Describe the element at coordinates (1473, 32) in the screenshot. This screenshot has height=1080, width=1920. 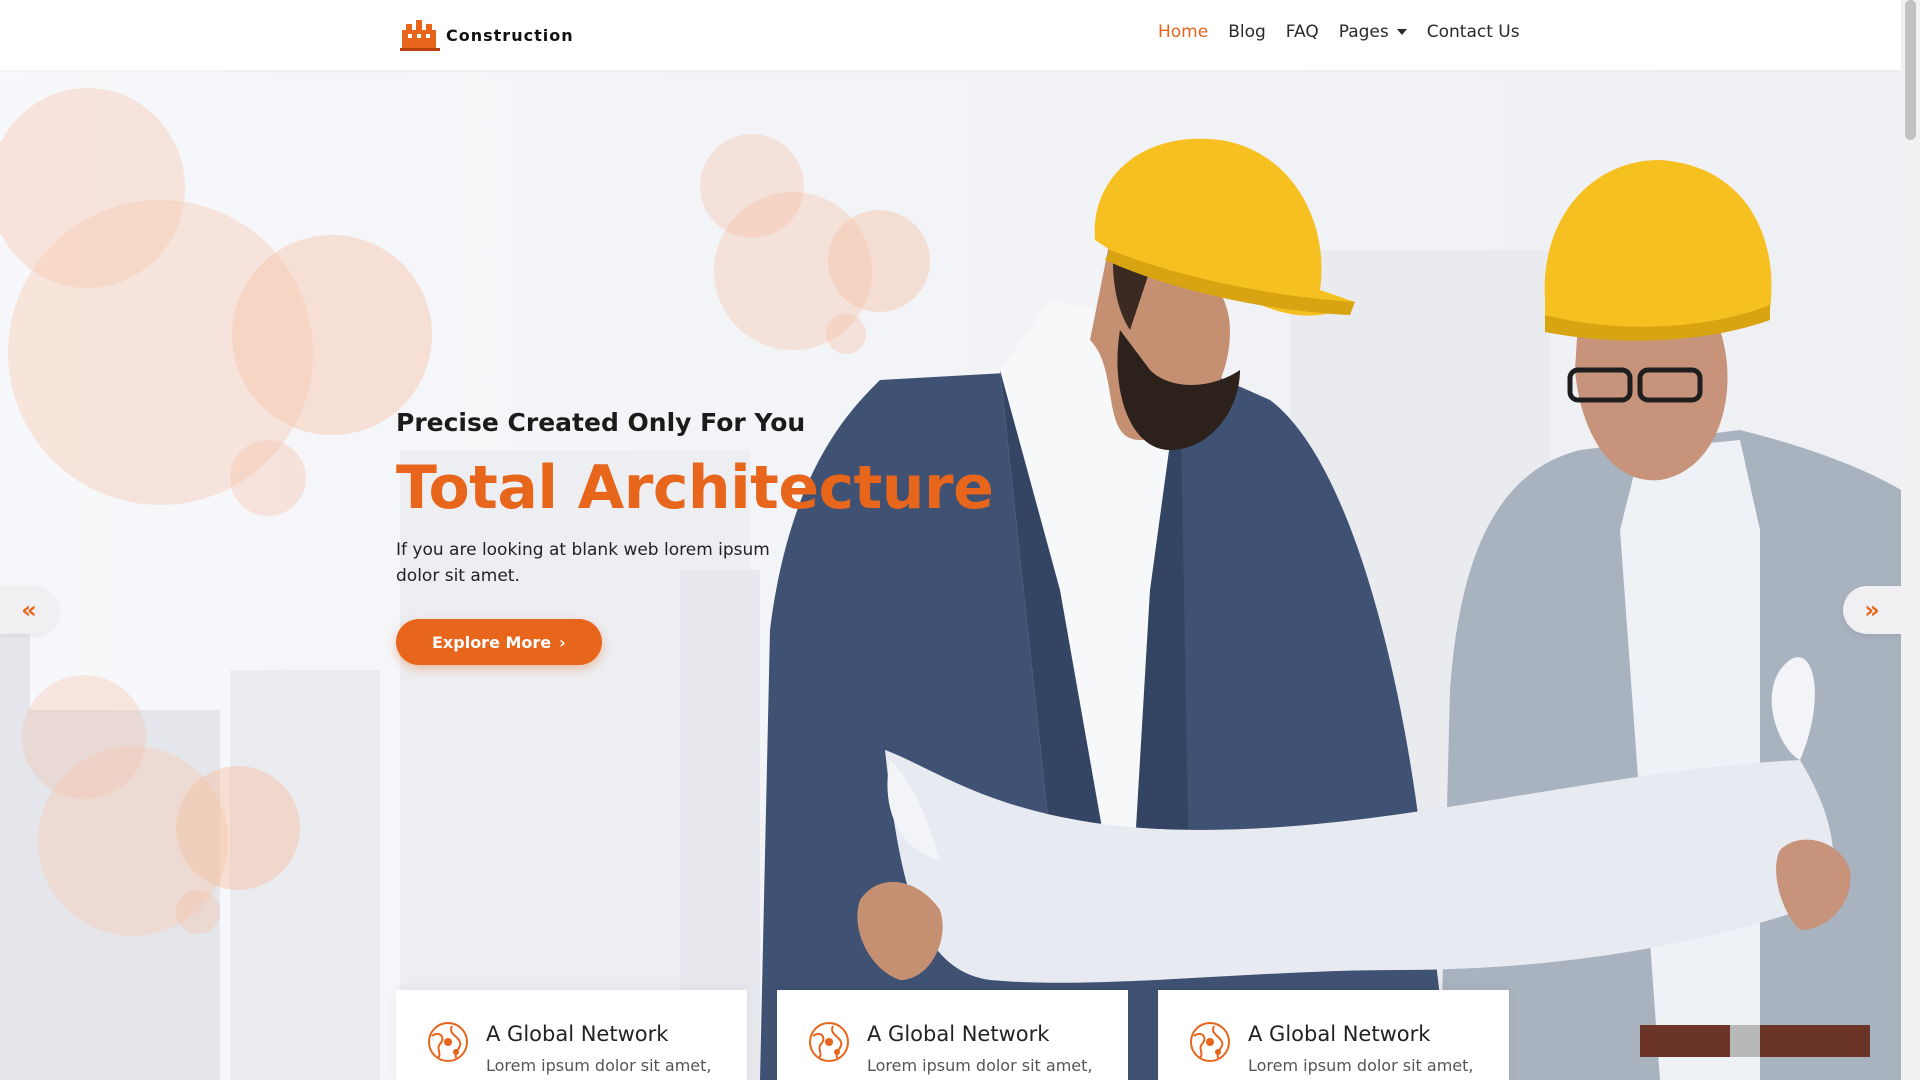
I see `nav-contact: Contact Us` at that location.